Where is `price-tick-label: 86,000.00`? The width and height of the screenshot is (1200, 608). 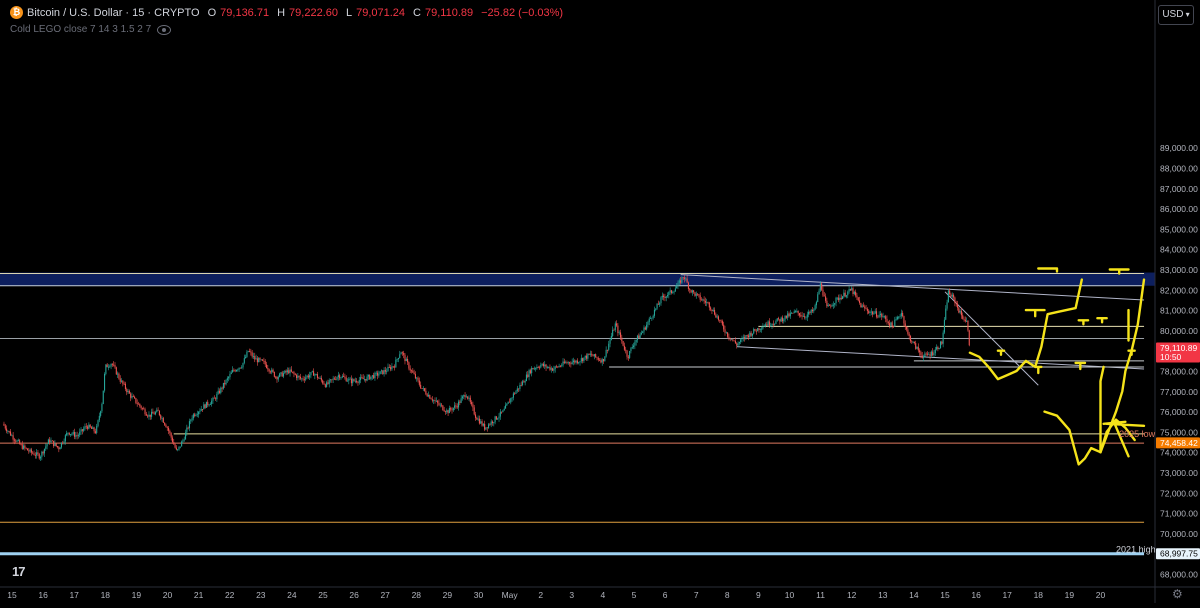 price-tick-label: 86,000.00 is located at coordinates (1179, 209).